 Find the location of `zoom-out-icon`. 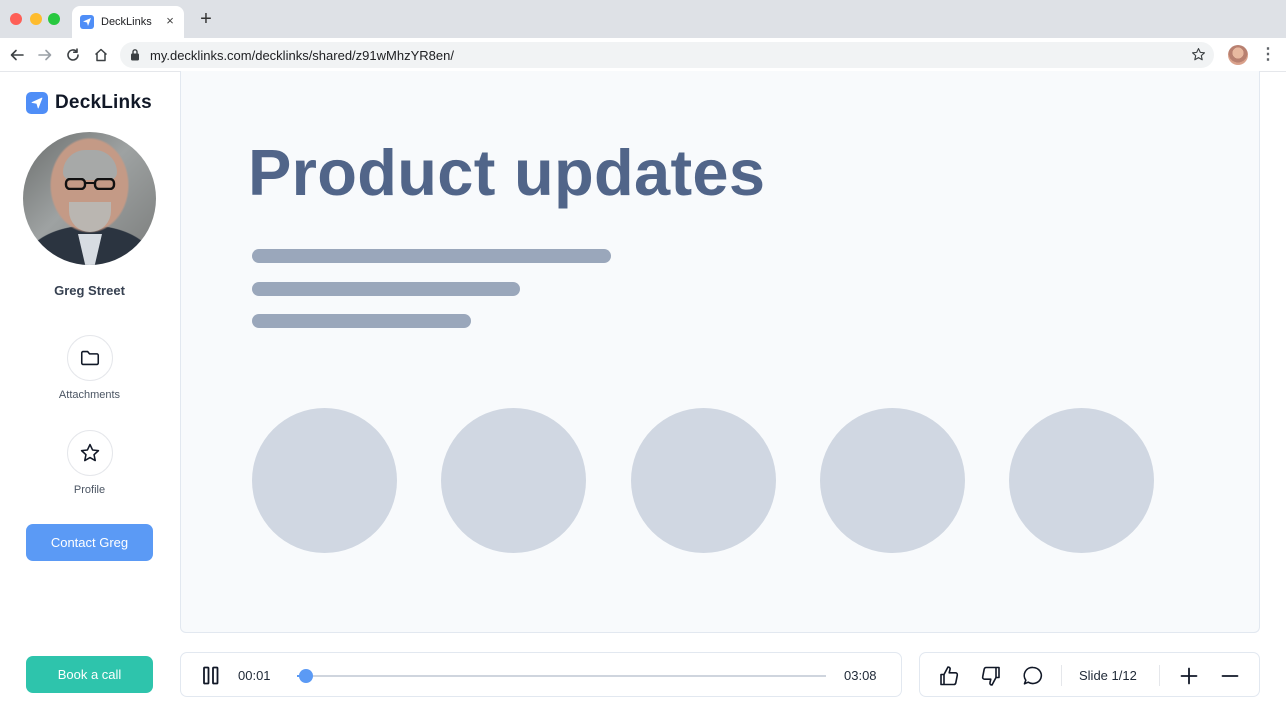

zoom-out-icon is located at coordinates (1230, 676).